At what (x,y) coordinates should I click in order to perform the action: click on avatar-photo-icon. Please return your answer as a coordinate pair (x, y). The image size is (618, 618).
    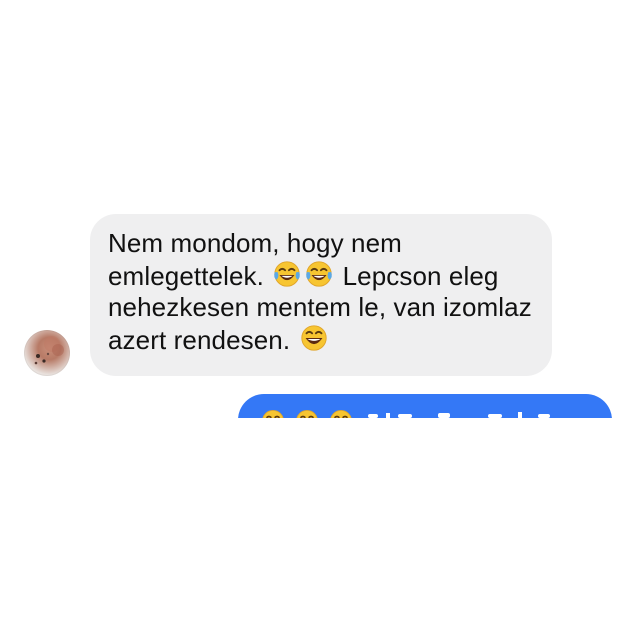
    Looking at the image, I should click on (49, 350).